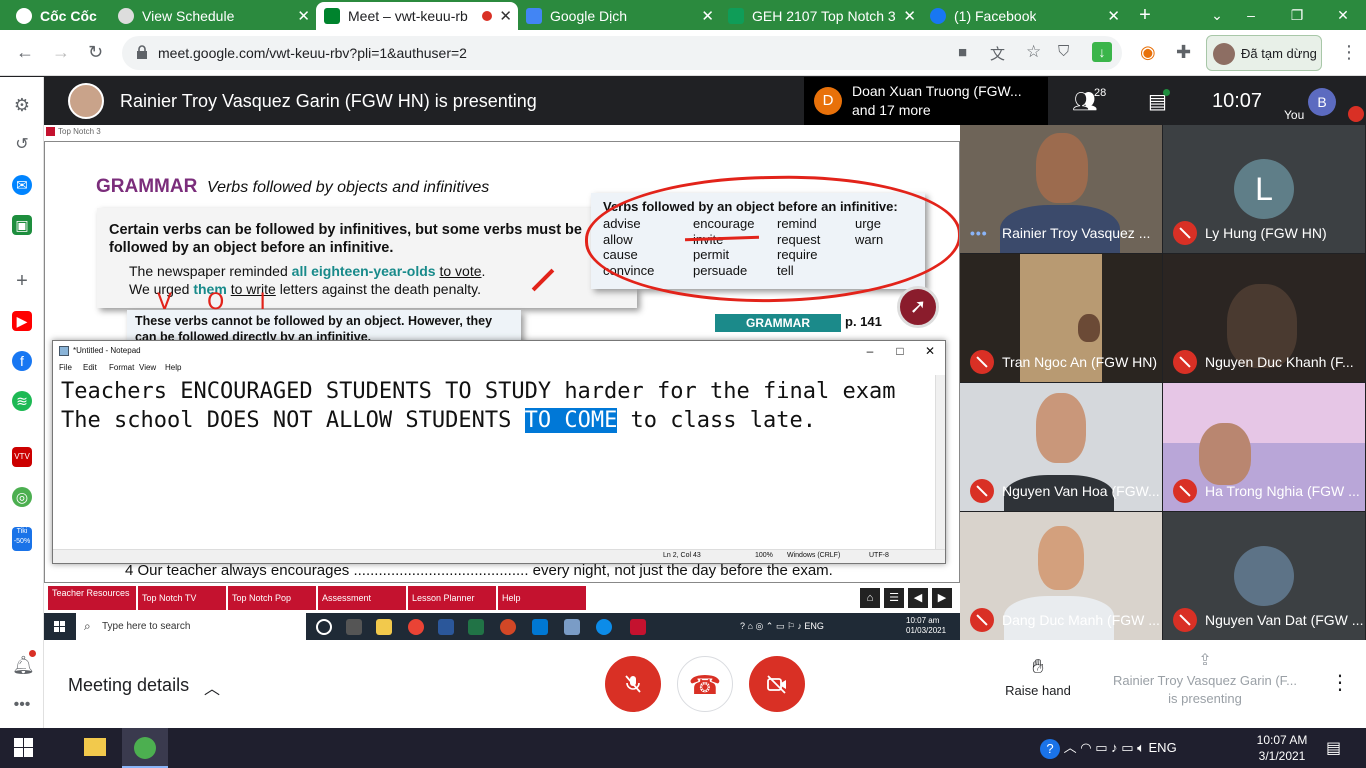 Image resolution: width=1366 pixels, height=768 pixels. What do you see at coordinates (476, 627) in the screenshot?
I see `excel-icon` at bounding box center [476, 627].